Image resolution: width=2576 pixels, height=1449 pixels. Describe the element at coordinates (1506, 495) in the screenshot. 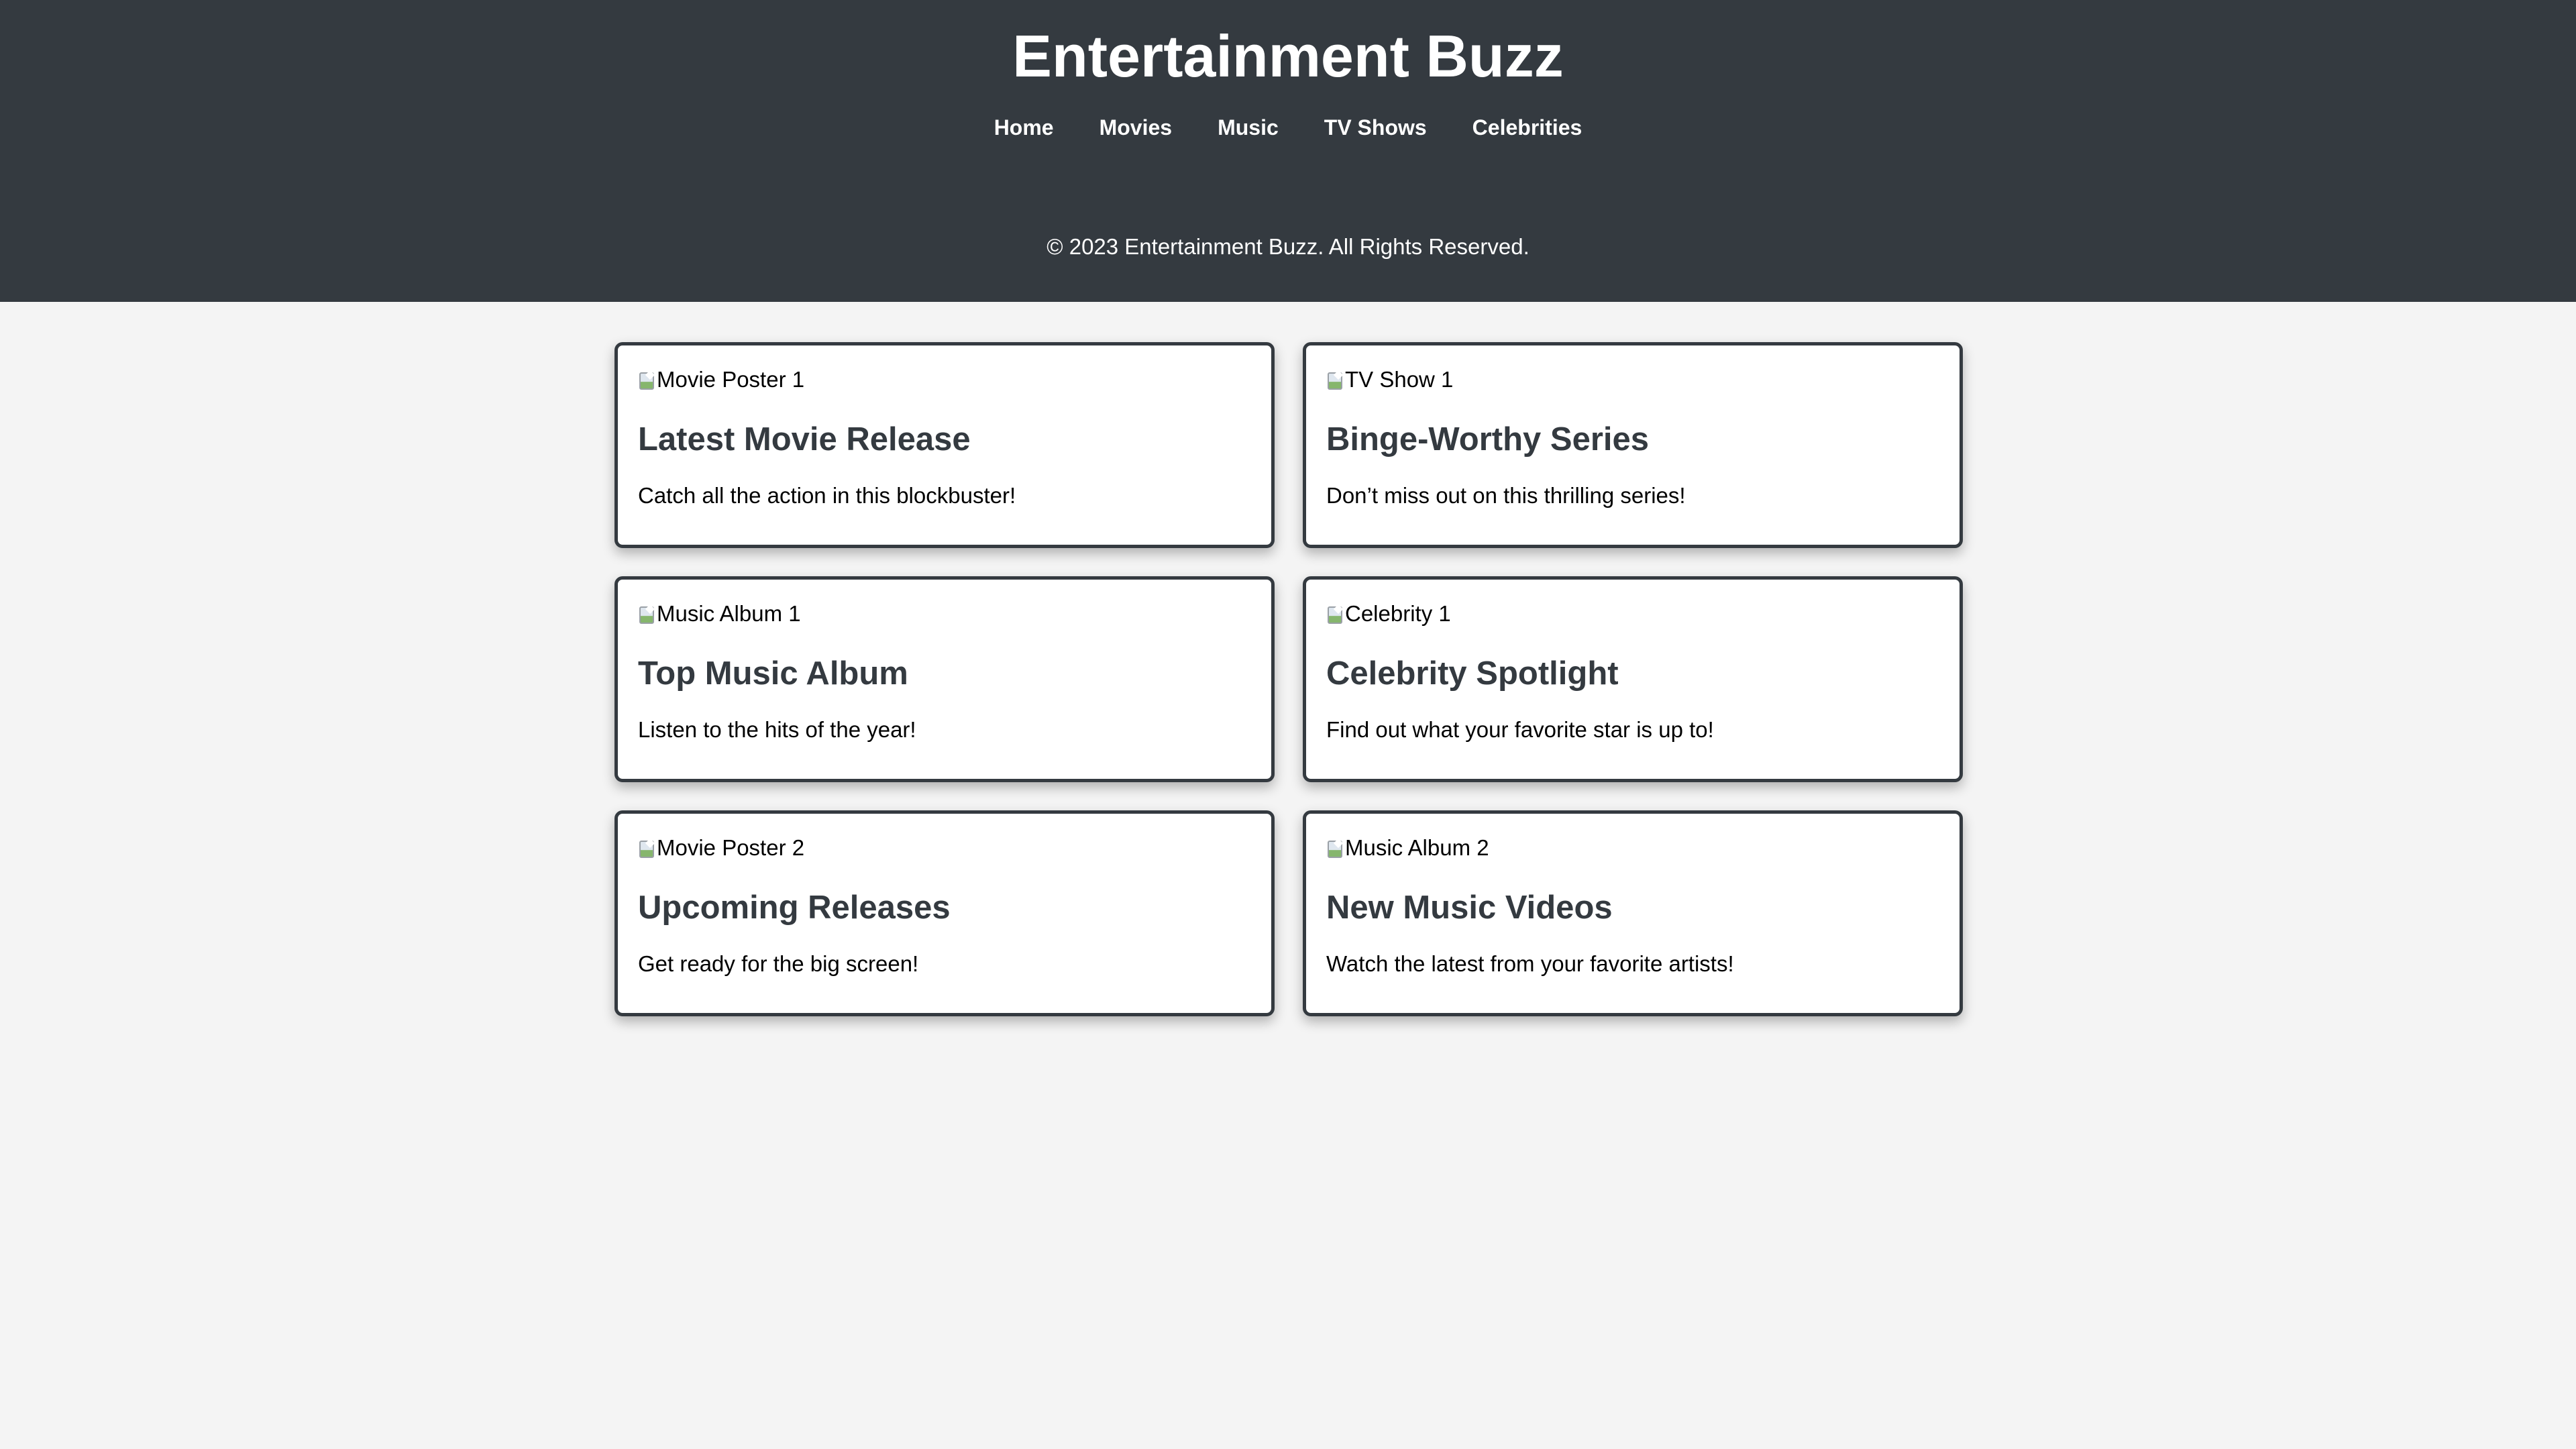

I see `card-description: Don’t miss out on this thrilling series!` at that location.